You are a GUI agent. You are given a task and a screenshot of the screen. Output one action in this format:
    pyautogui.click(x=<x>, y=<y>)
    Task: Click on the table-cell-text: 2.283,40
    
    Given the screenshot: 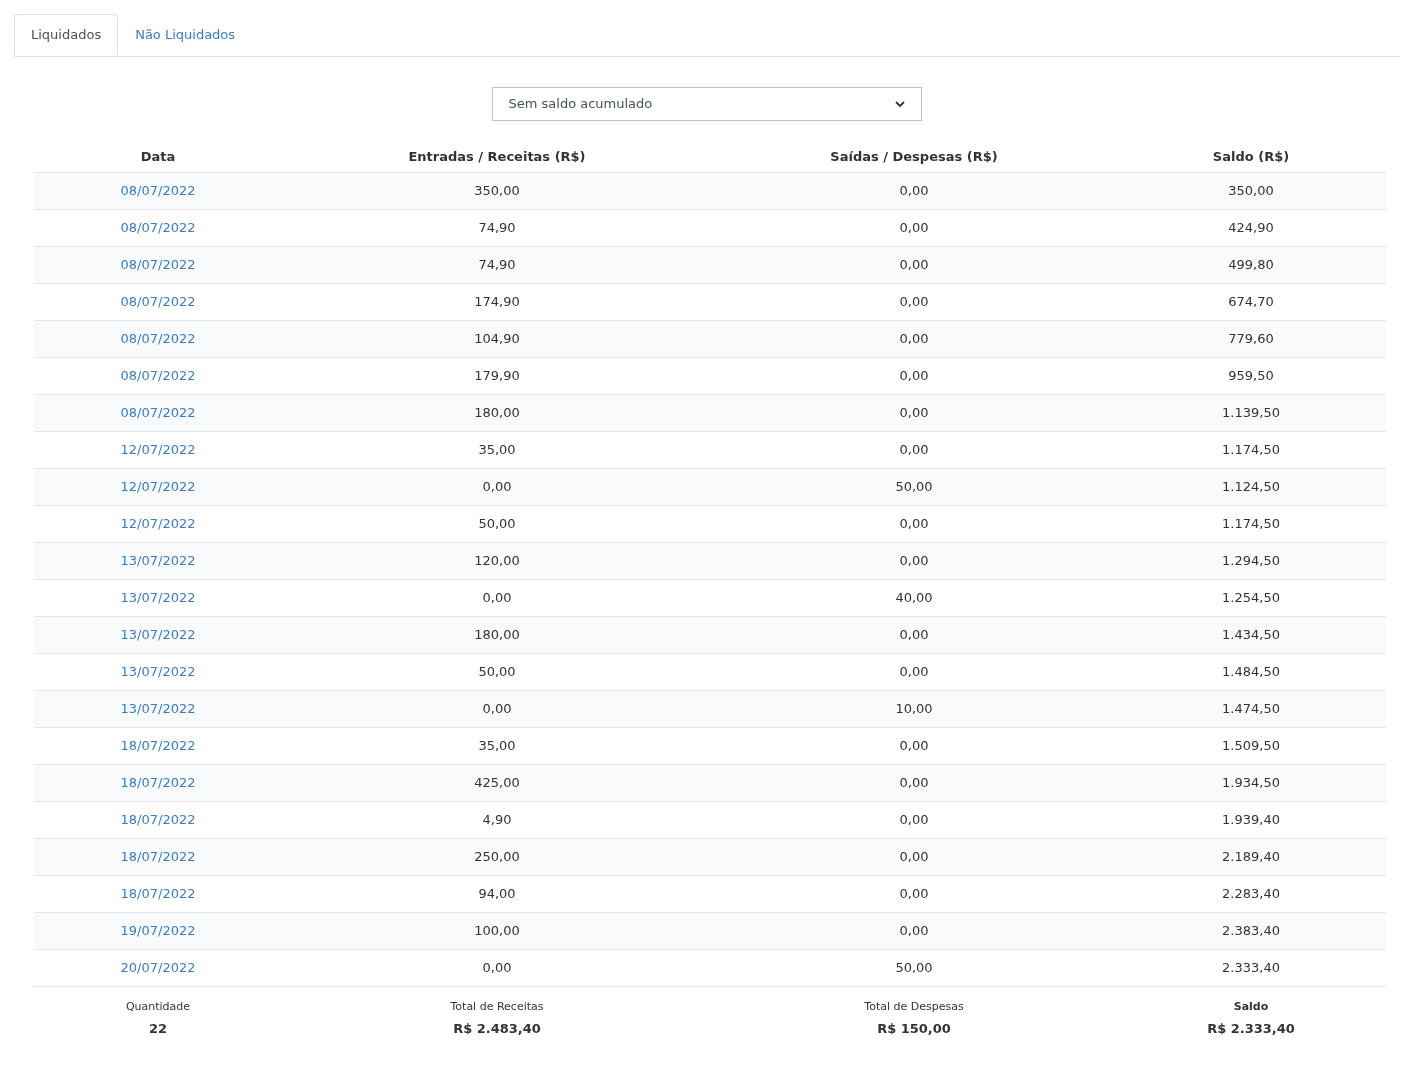 What is the action you would take?
    pyautogui.click(x=1251, y=894)
    